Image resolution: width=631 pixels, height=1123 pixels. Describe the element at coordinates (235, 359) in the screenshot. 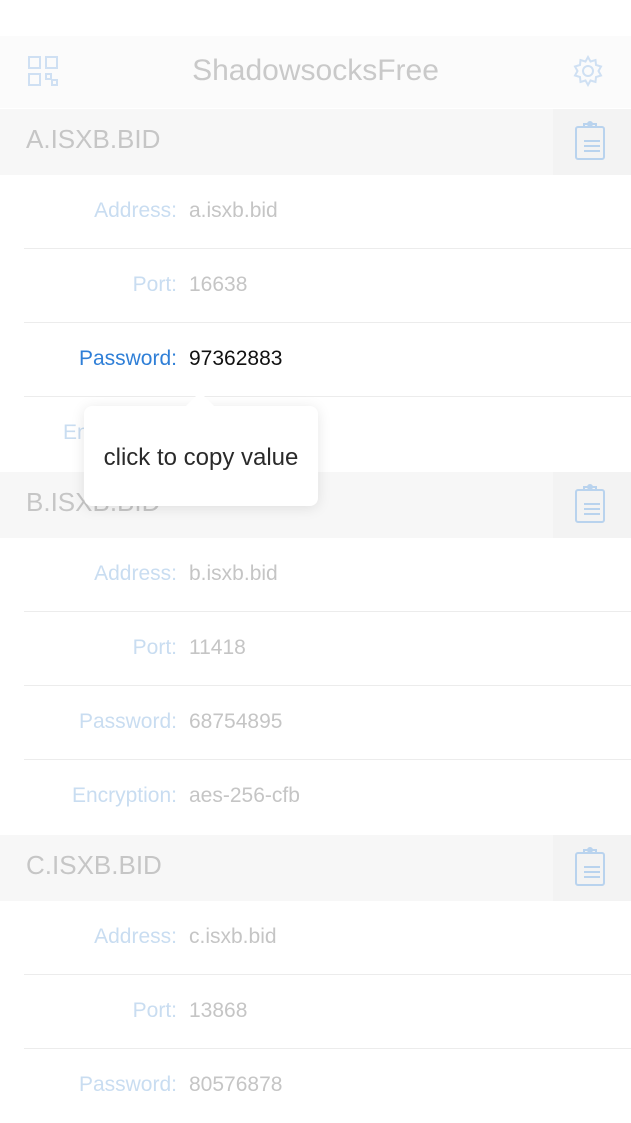

I see `password-value: 97362883` at that location.